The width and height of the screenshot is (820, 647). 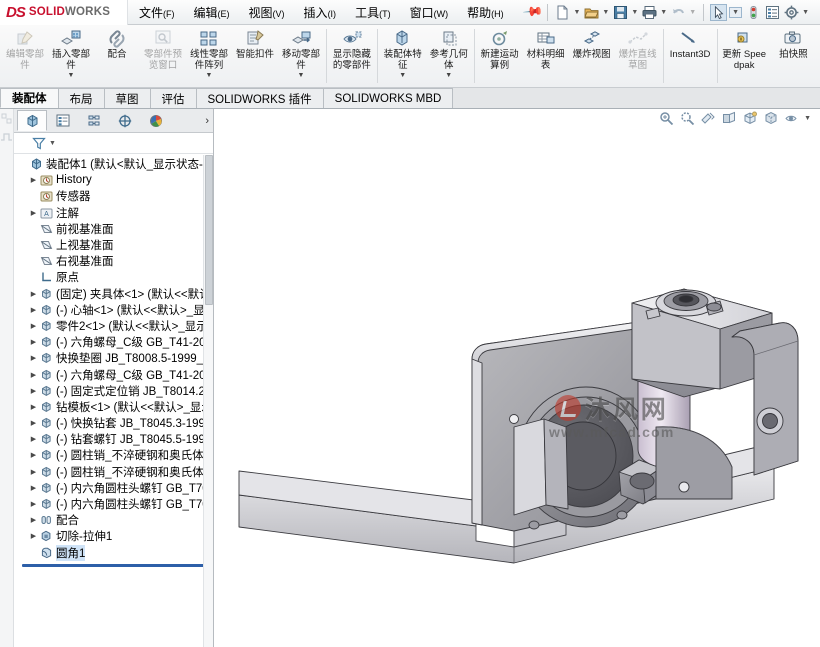 I want to click on tree-node-dowel-pin-1: ▶ (-) 圆柱销_不淬硬钢和奥氏体不锈钢, so click(x=113, y=455).